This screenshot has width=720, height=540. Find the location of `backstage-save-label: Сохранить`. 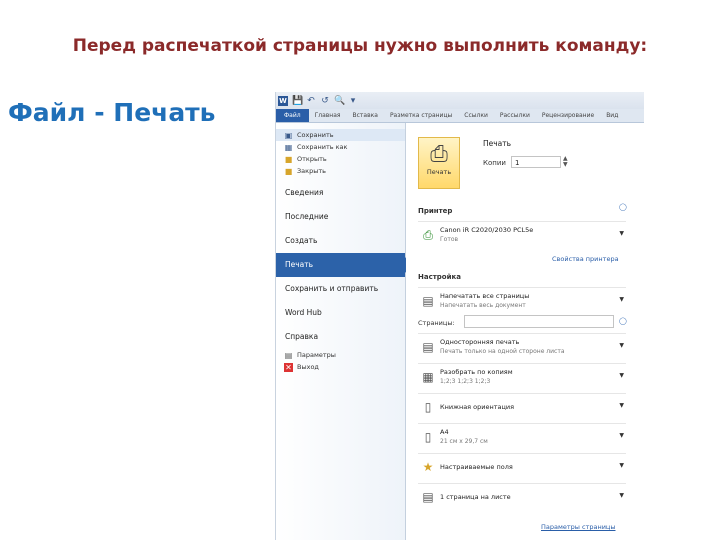

backstage-save-label: Сохранить is located at coordinates (315, 135).